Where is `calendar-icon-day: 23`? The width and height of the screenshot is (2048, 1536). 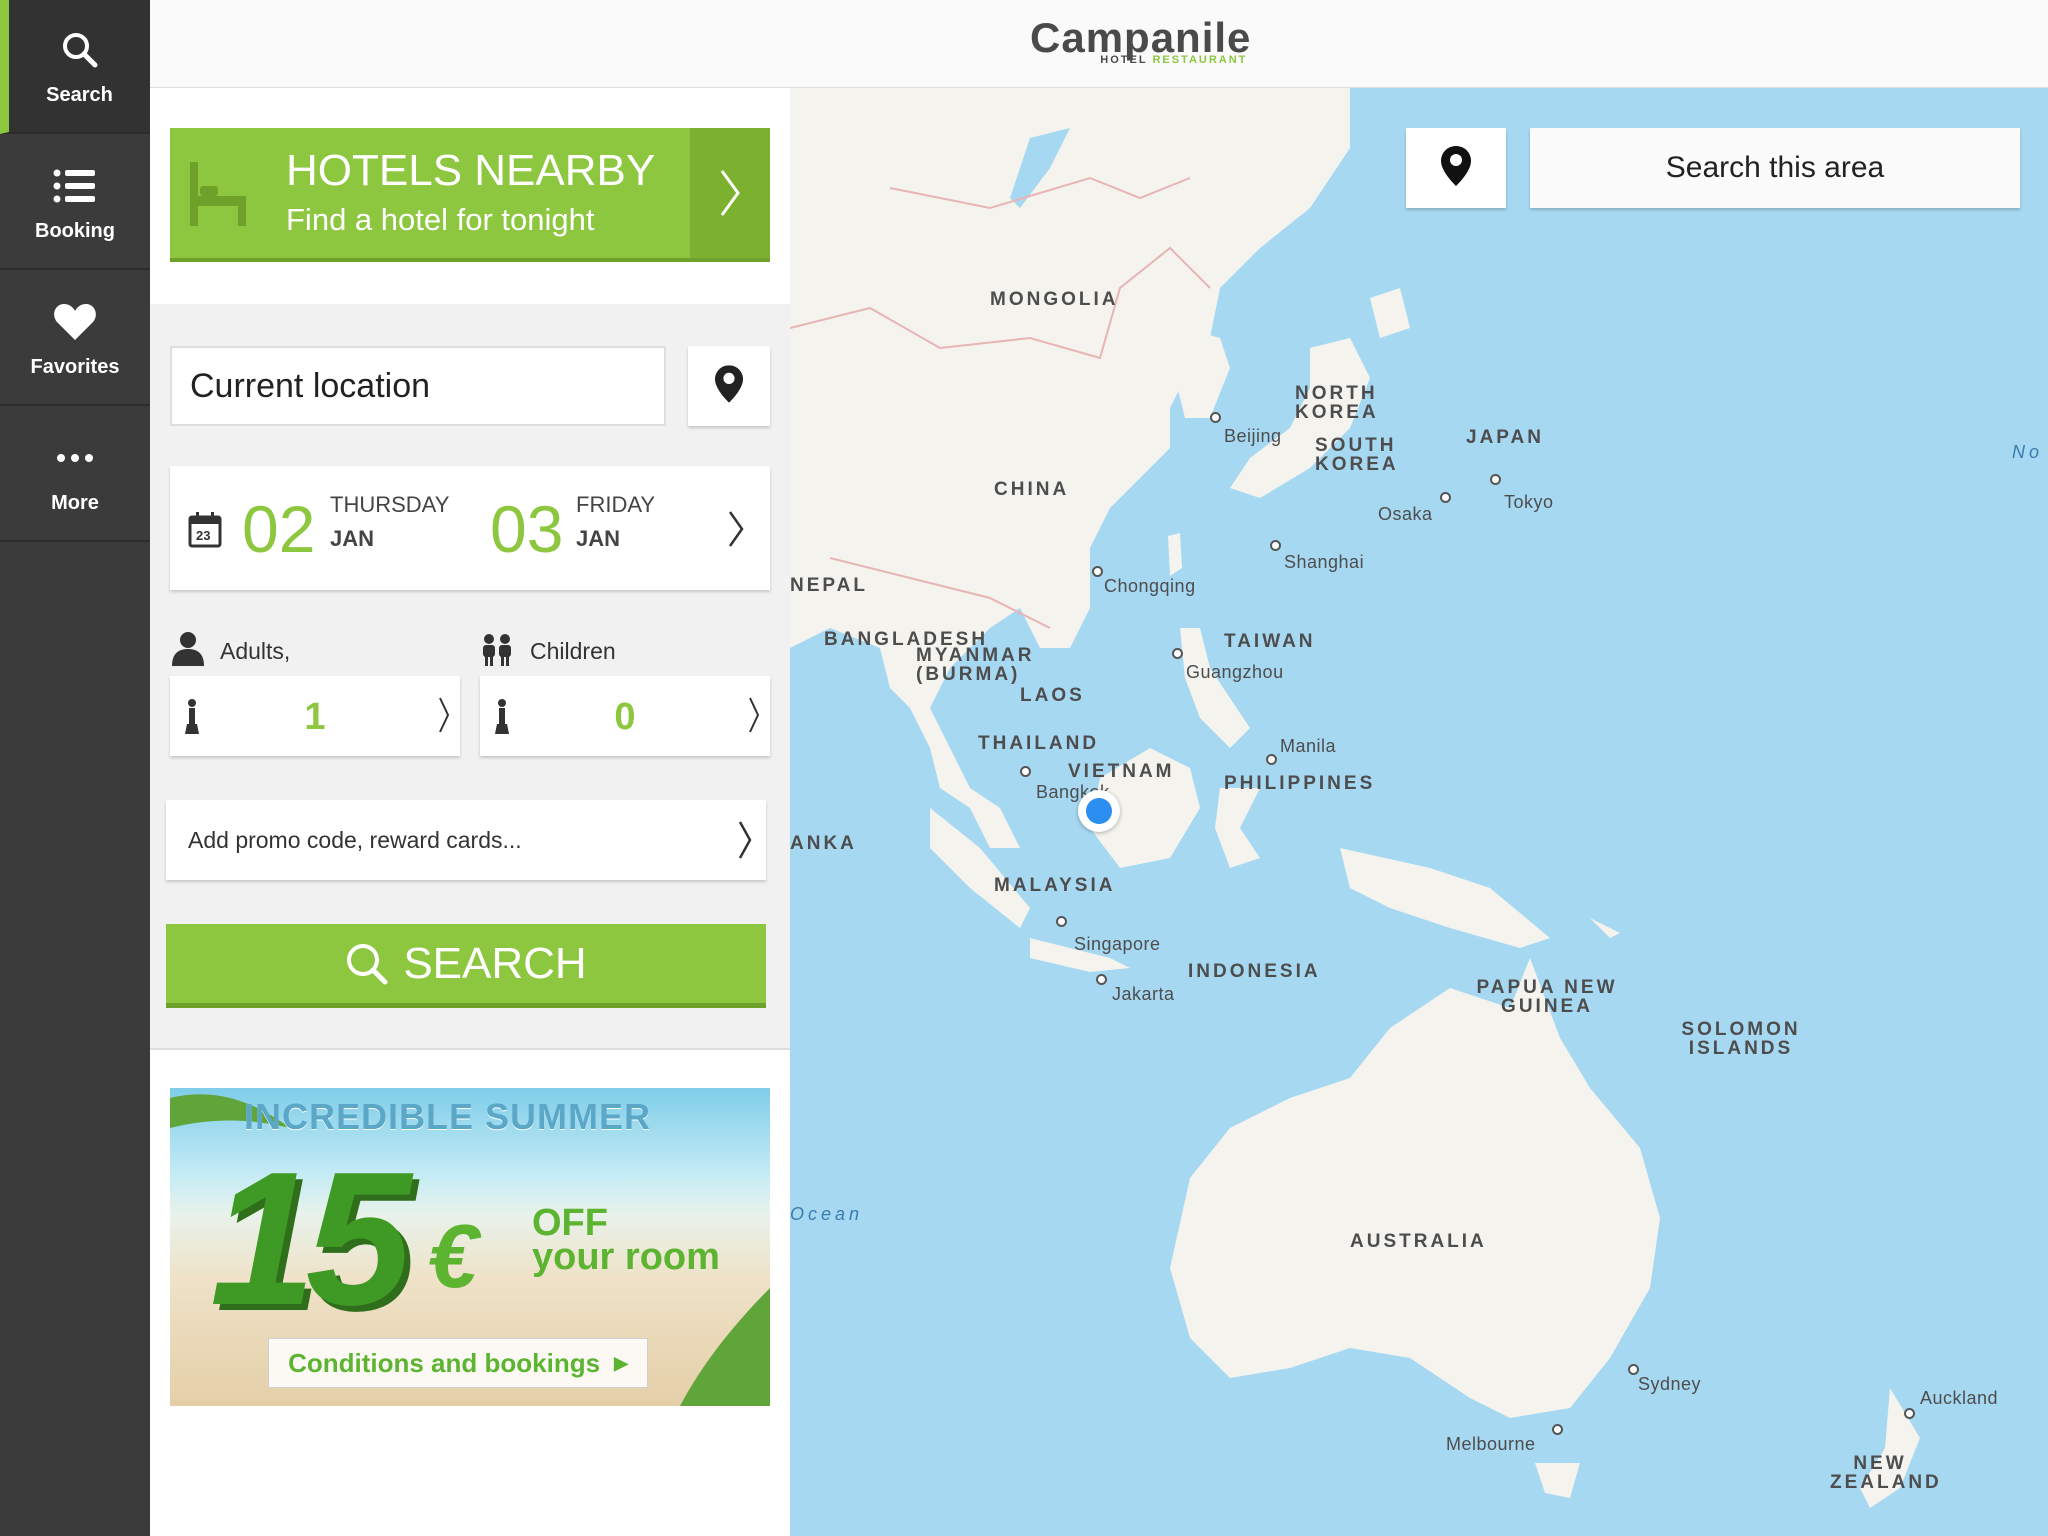
calendar-icon-day: 23 is located at coordinates (203, 535).